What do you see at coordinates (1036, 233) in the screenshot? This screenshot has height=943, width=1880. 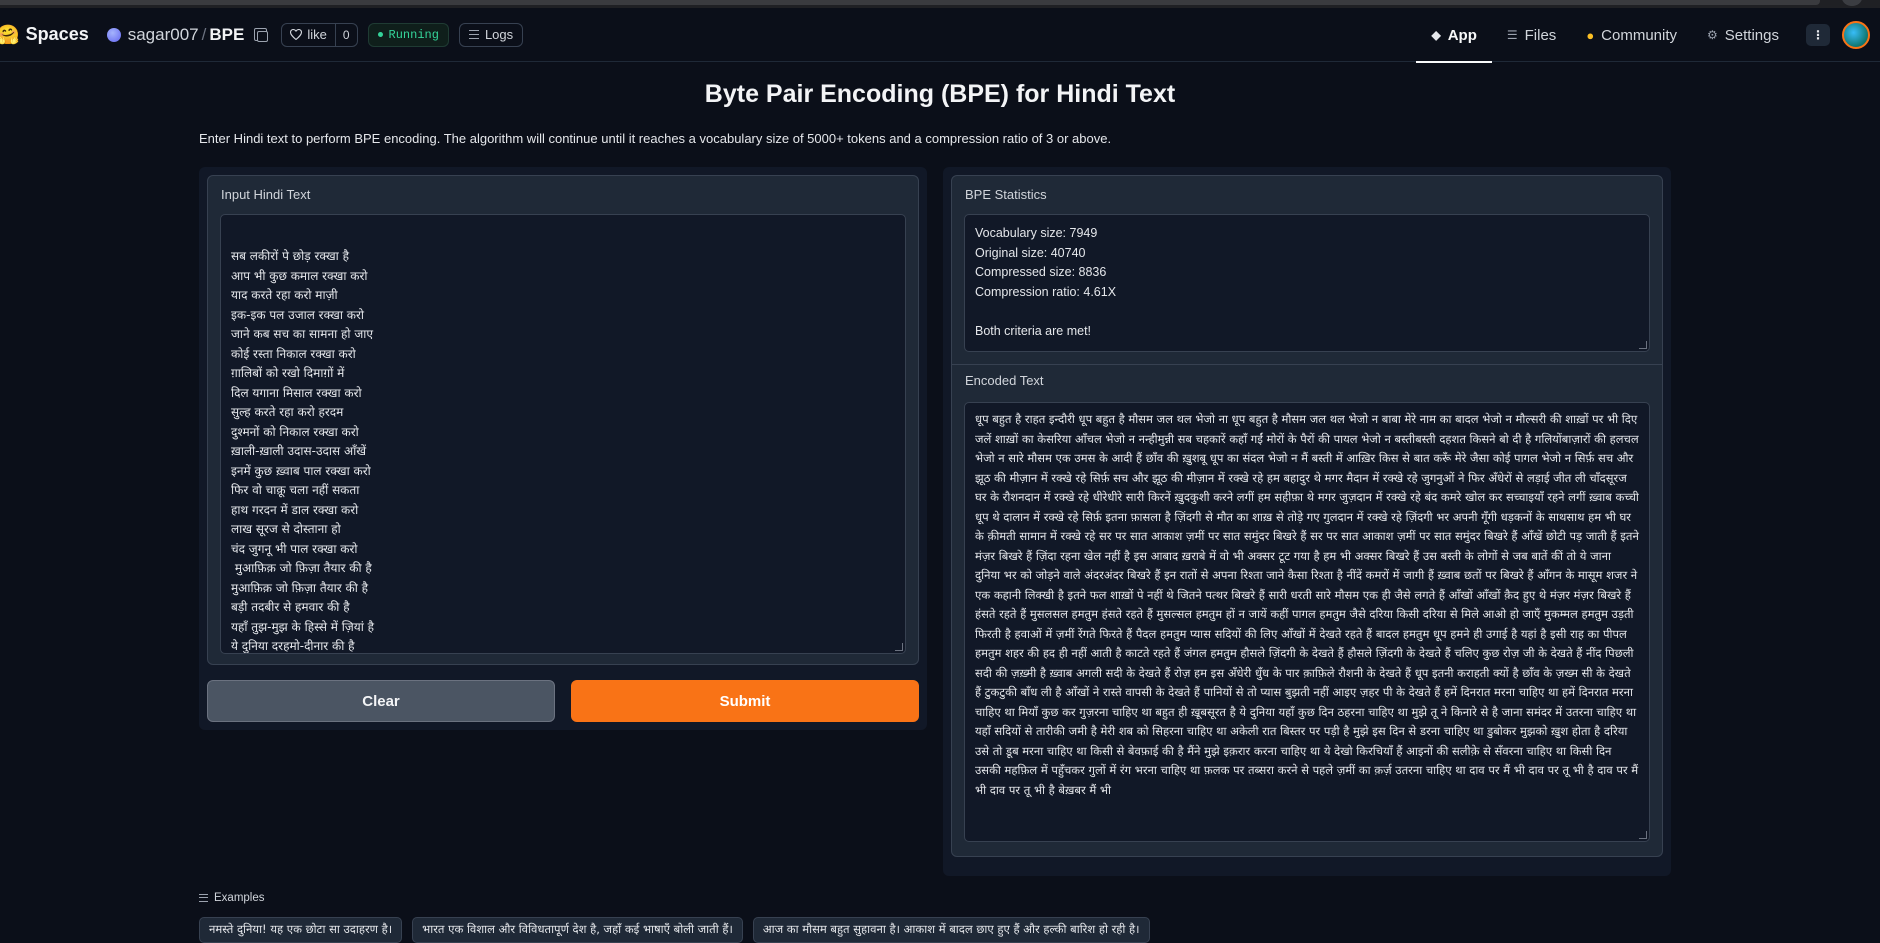 I see `stat-vocabulary-size: Vocabulary size: 7949` at bounding box center [1036, 233].